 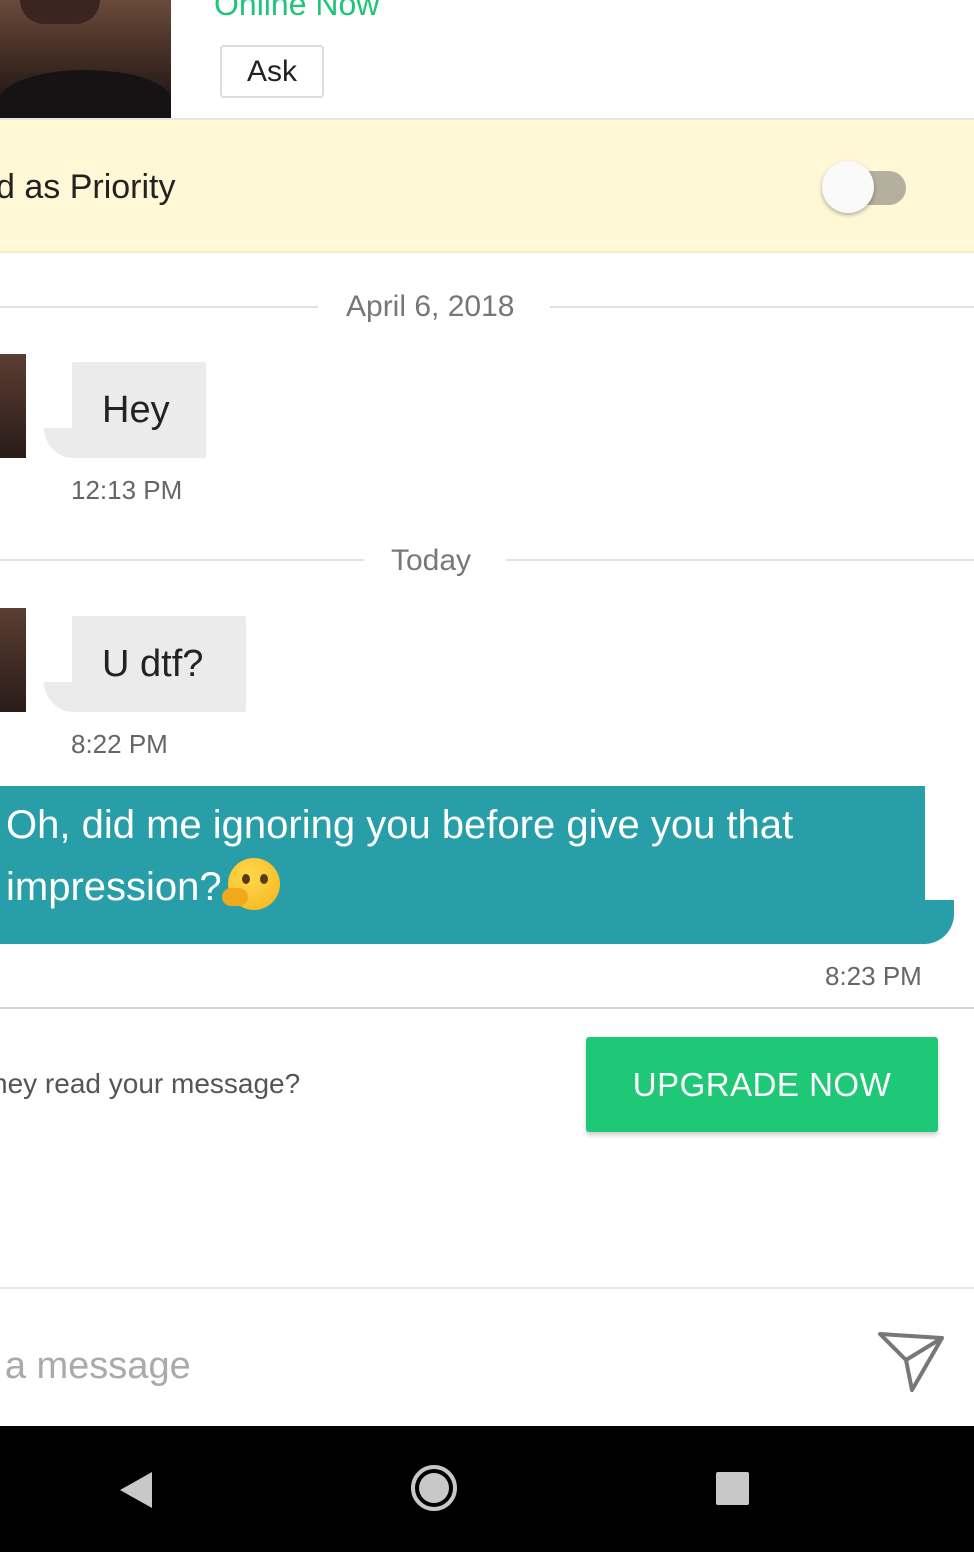 I want to click on date-separator: April 6, 2018, so click(x=430, y=306).